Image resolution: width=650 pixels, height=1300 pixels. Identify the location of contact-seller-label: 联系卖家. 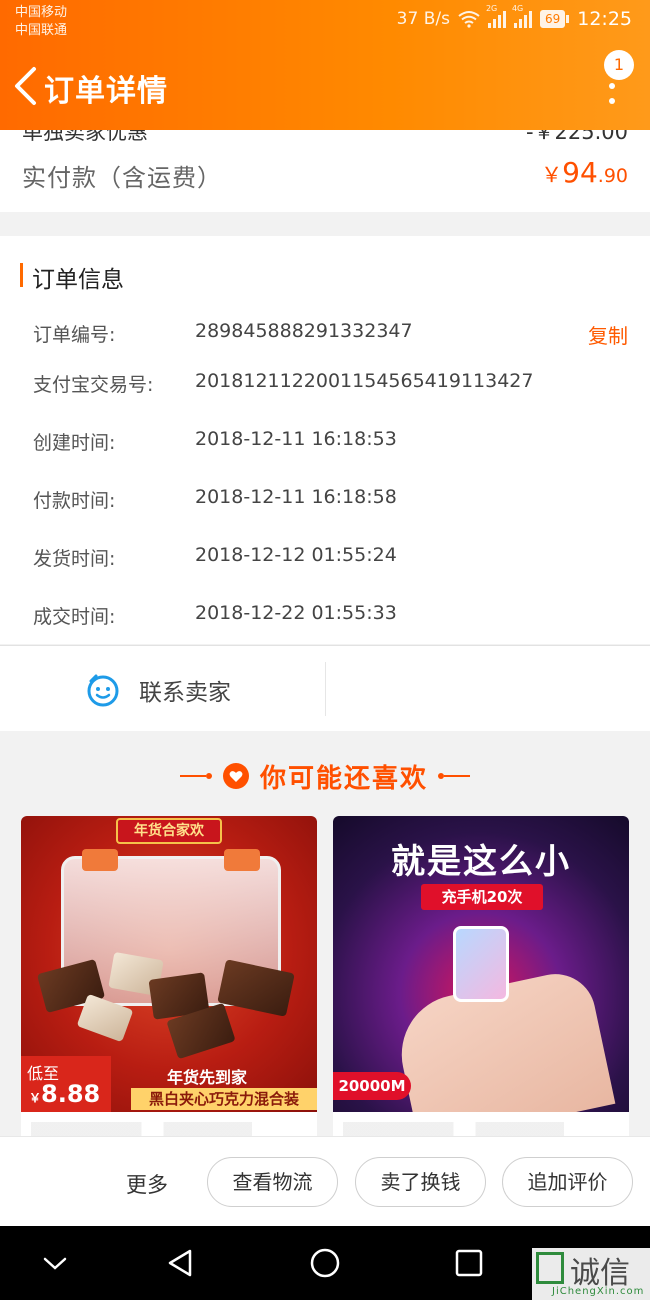
(185, 693).